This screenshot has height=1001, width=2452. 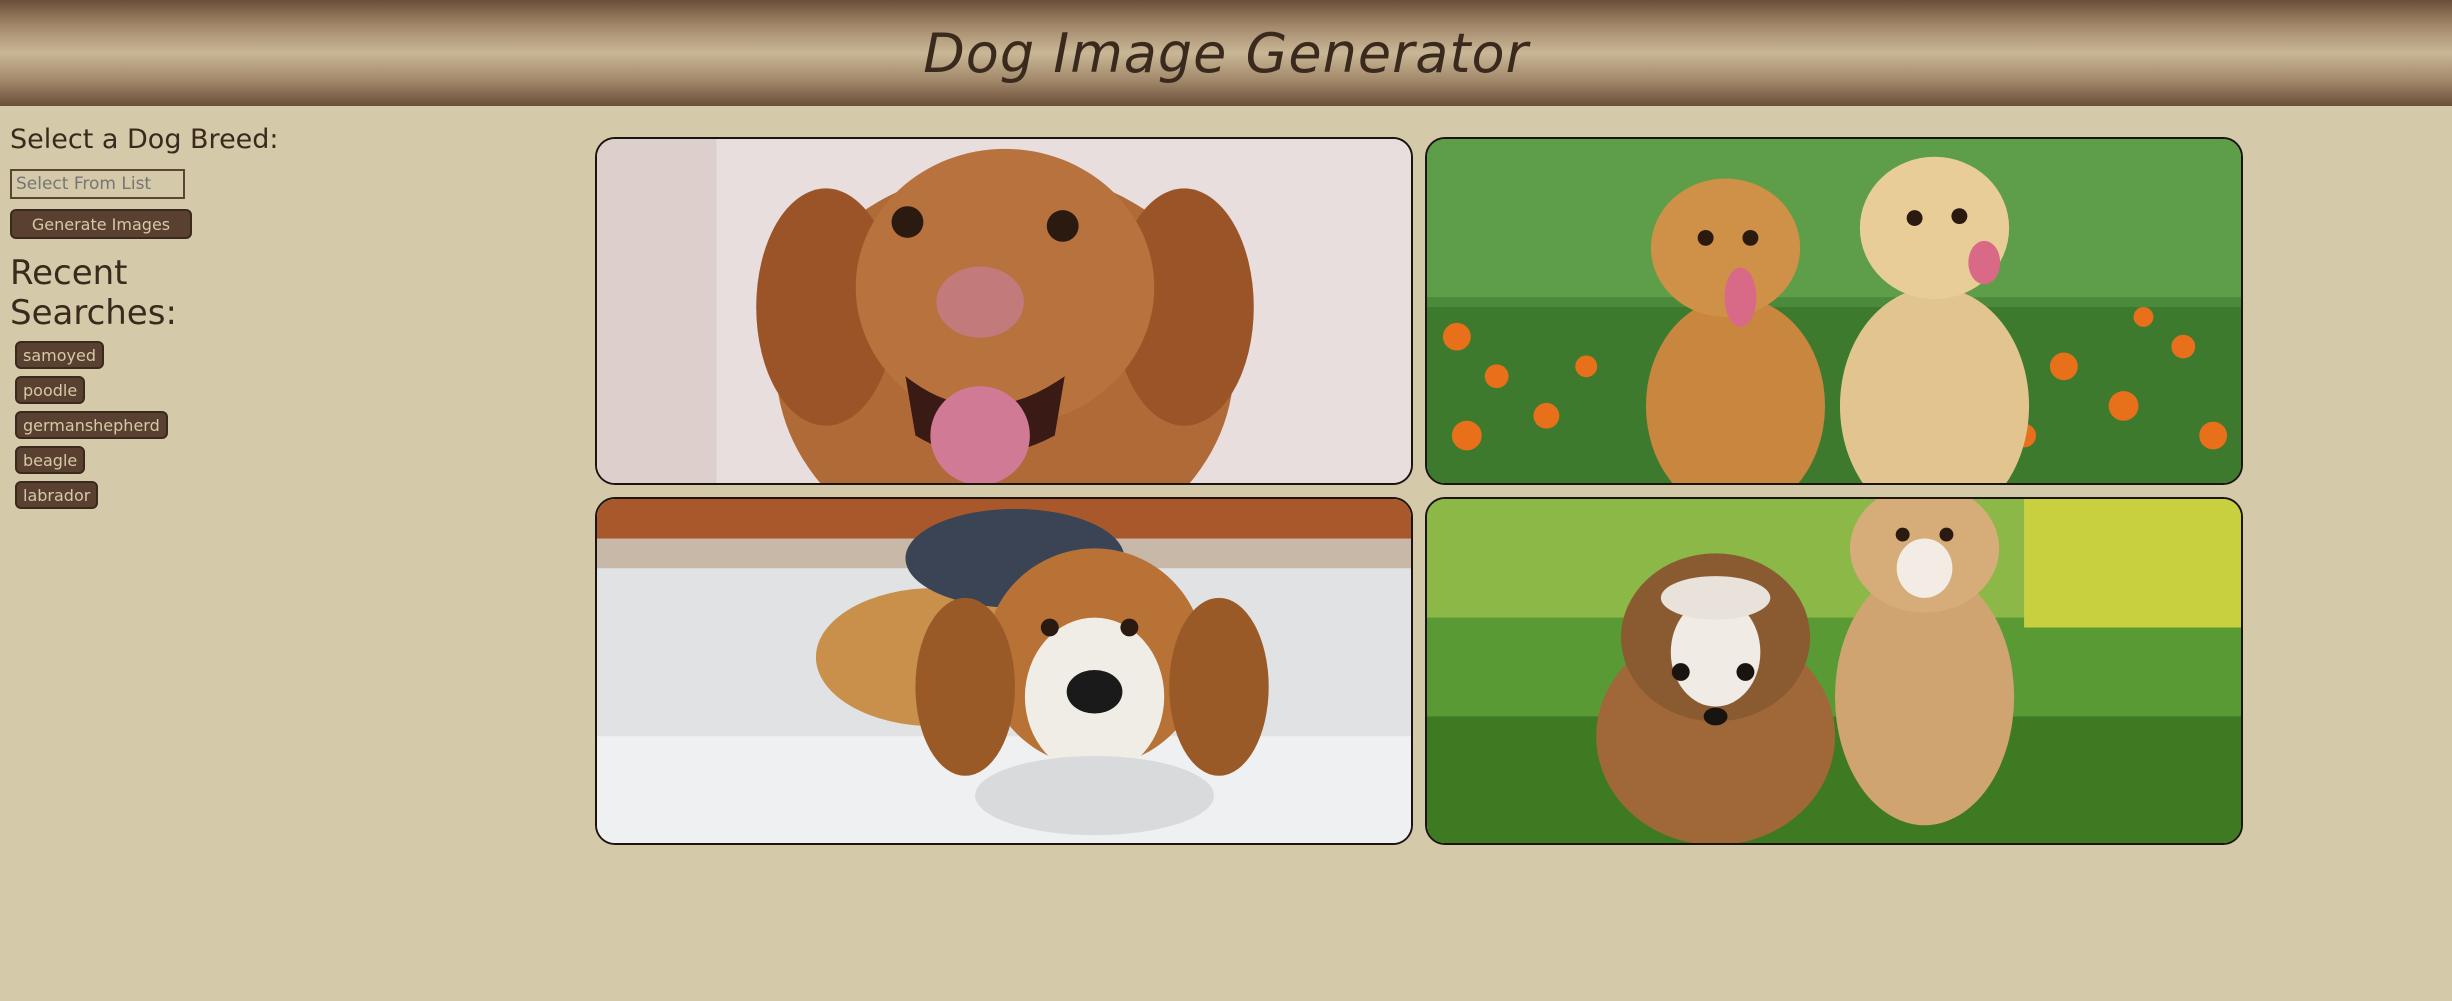 What do you see at coordinates (50, 390) in the screenshot?
I see `recent-search-poodle: poodle` at bounding box center [50, 390].